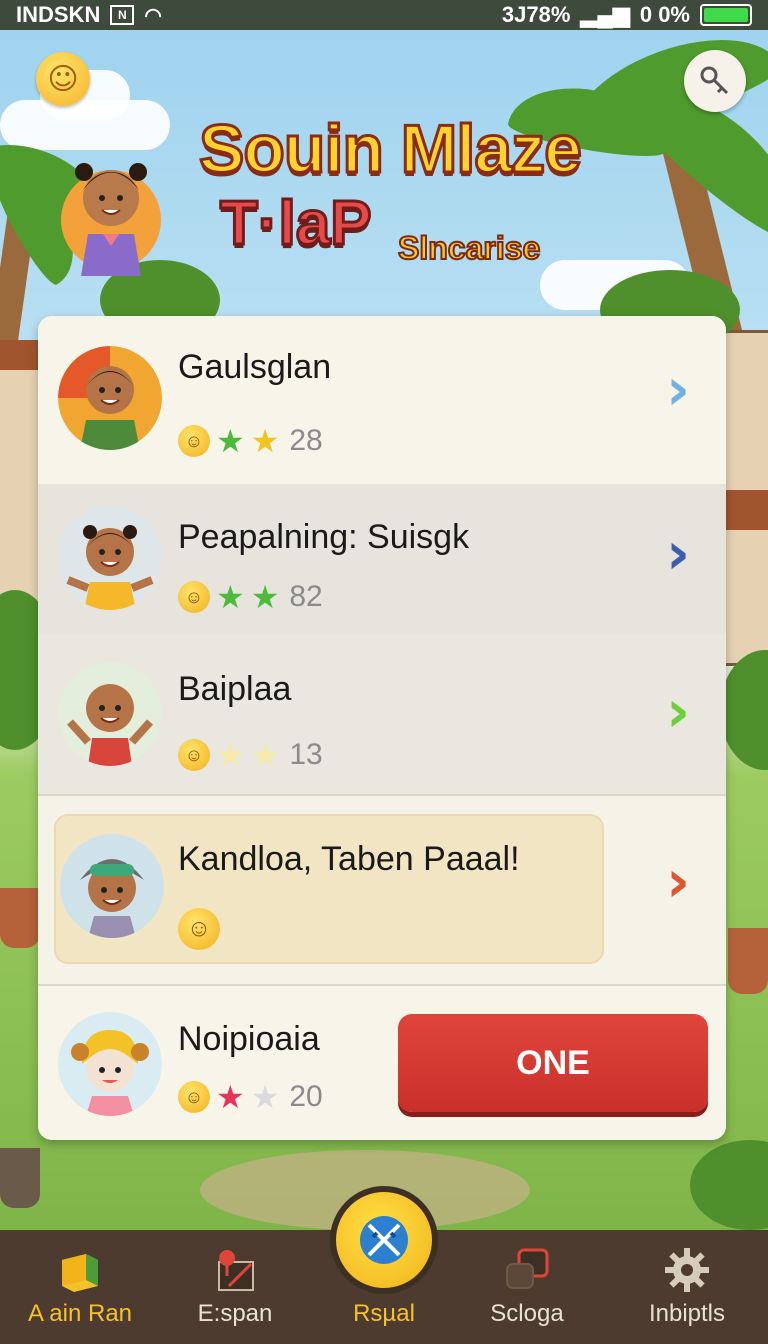  I want to click on nav-label: Scloga, so click(527, 1313).